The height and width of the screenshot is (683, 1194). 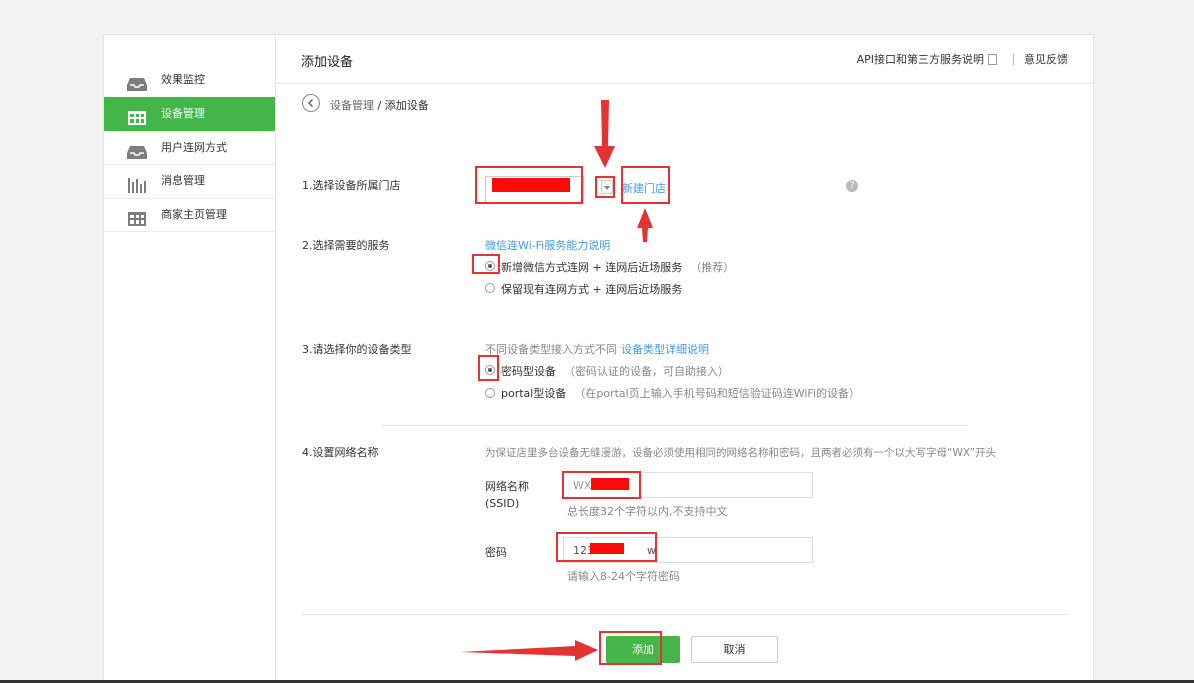 What do you see at coordinates (406, 105) in the screenshot?
I see `breadcrumb-current: 添加设备` at bounding box center [406, 105].